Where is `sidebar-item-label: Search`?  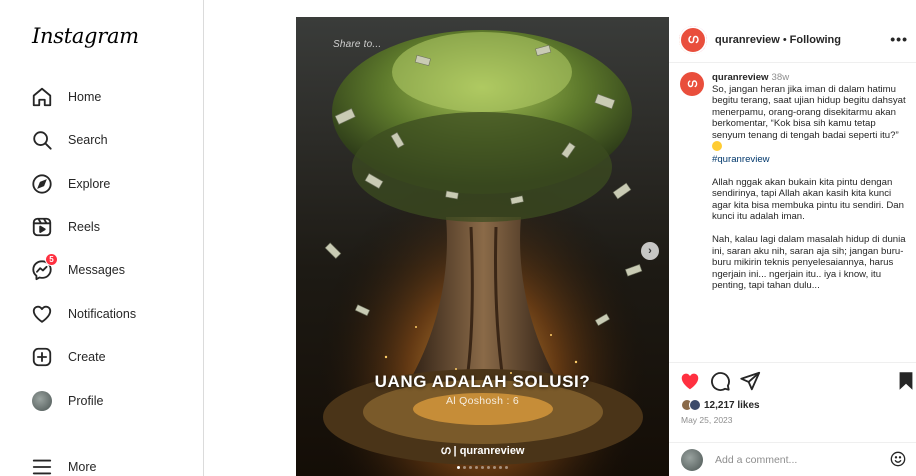 sidebar-item-label: Search is located at coordinates (88, 140).